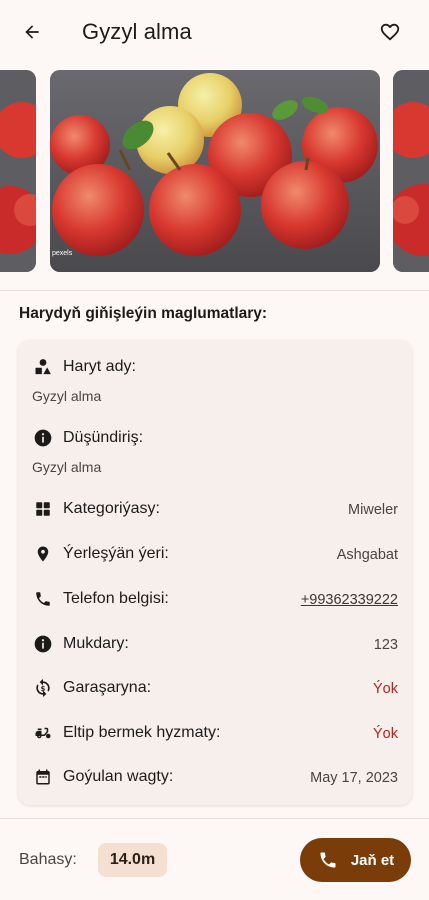  I want to click on favorite-button, so click(390, 32).